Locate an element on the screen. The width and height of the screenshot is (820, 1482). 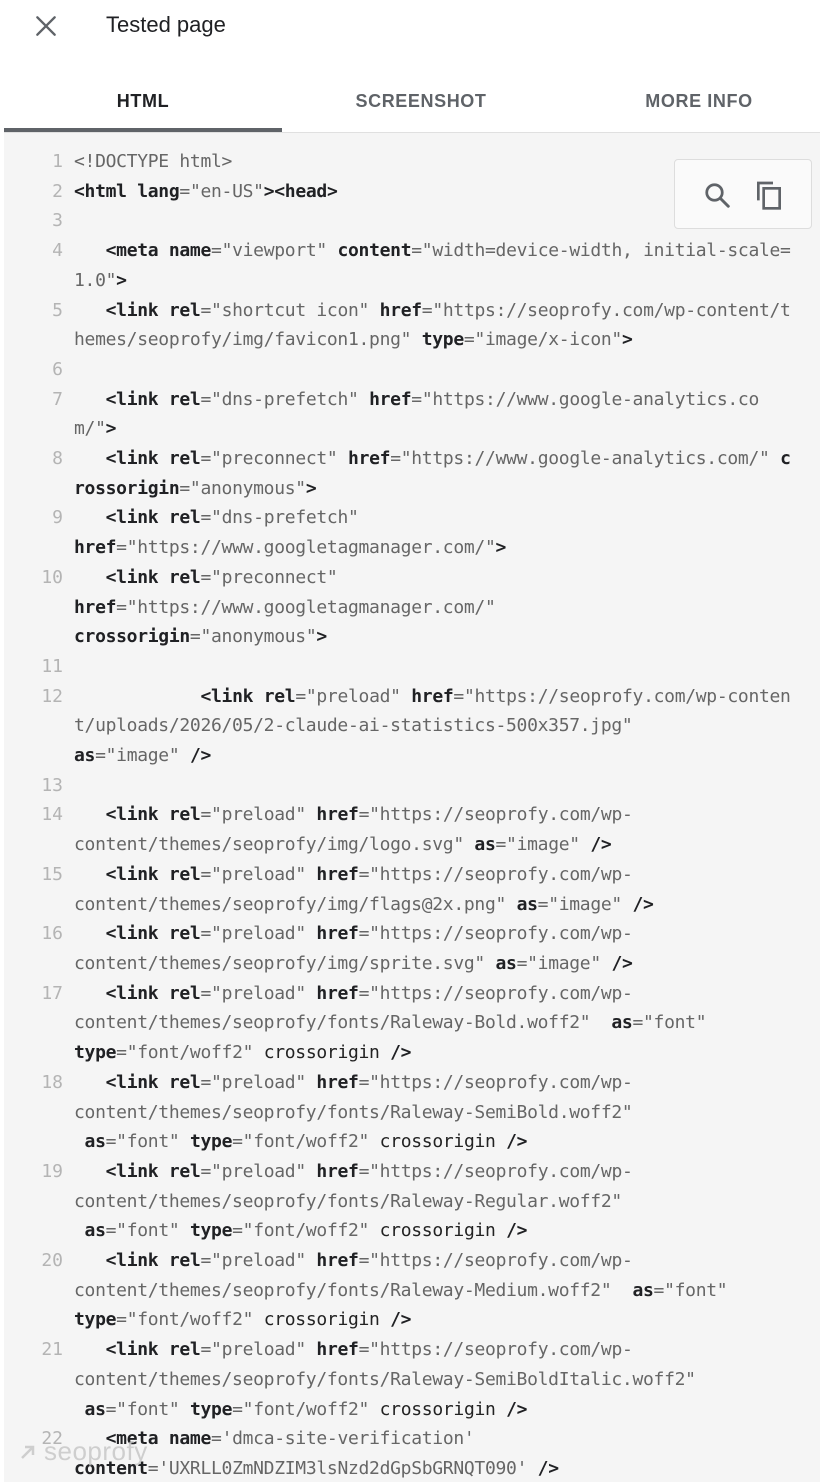
close-icon is located at coordinates (46, 26).